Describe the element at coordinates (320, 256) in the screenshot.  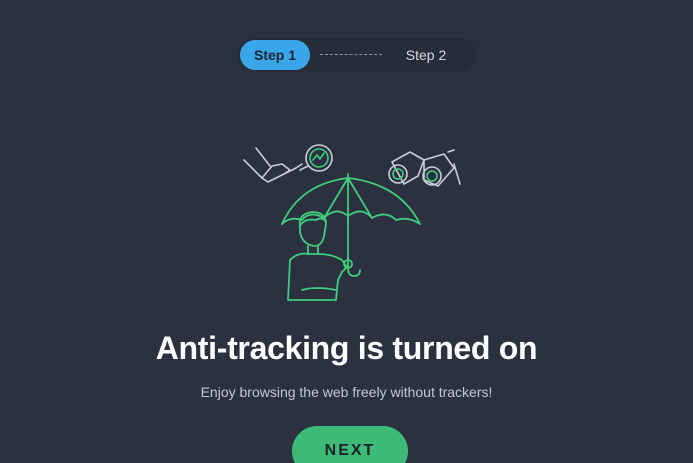
I see `person-illustration` at that location.